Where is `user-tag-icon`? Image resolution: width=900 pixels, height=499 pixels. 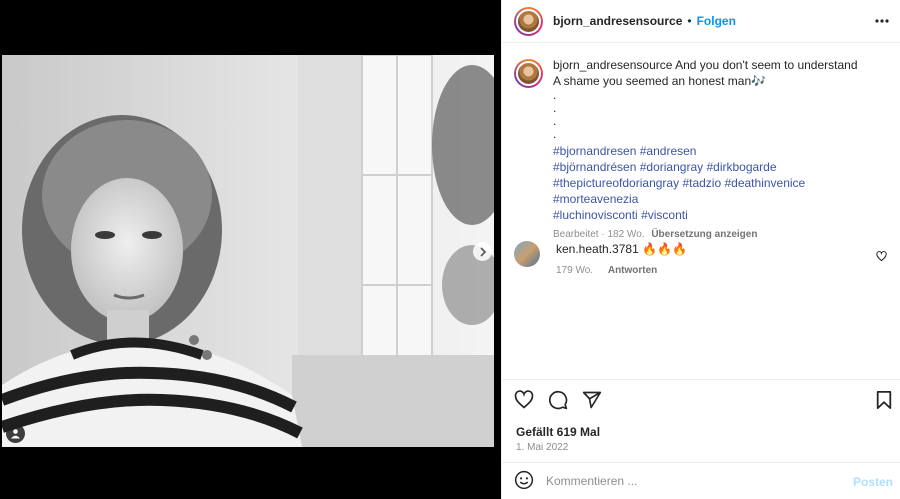
user-tag-icon is located at coordinates (15, 434).